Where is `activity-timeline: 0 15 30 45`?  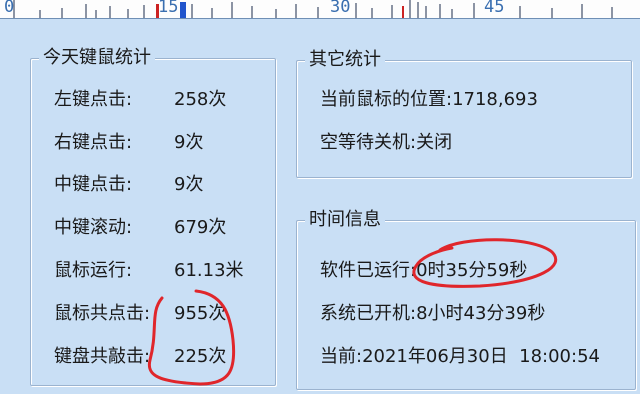 activity-timeline: 0 15 30 45 is located at coordinates (320, 9).